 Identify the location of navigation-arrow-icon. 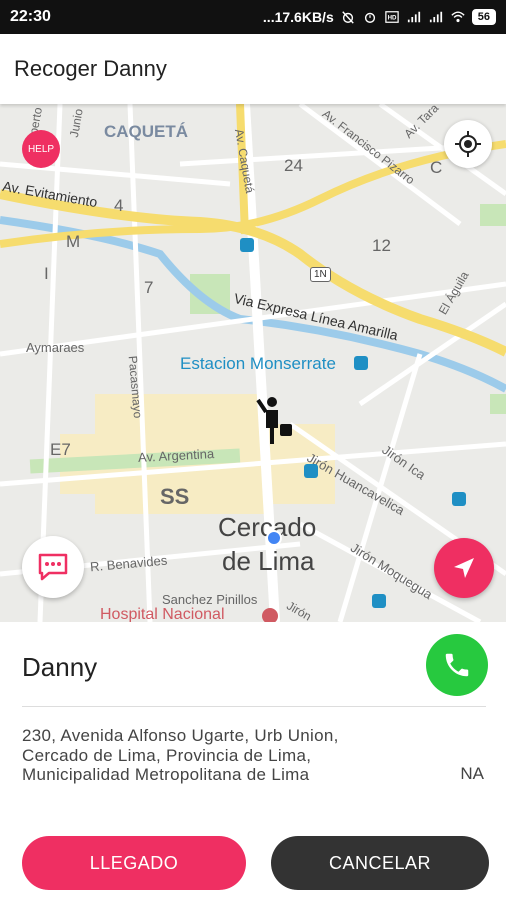
(464, 568).